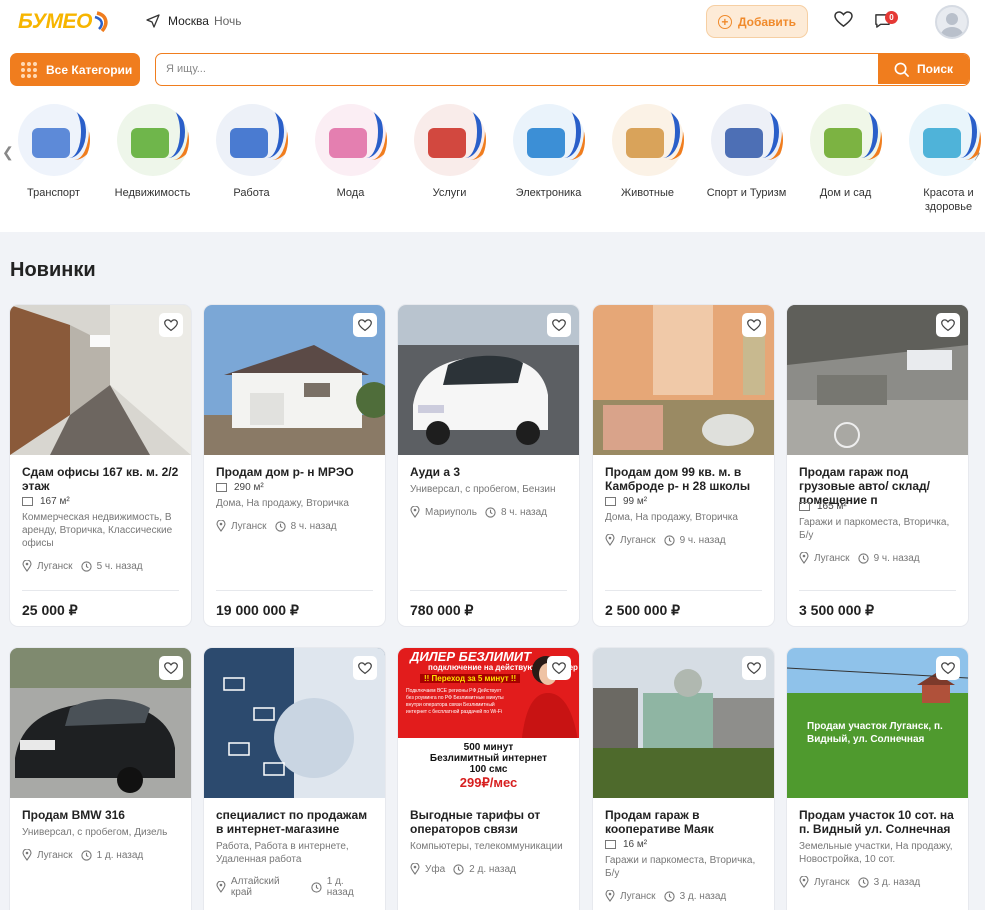 The image size is (985, 910). I want to click on heart-icon, so click(171, 667).